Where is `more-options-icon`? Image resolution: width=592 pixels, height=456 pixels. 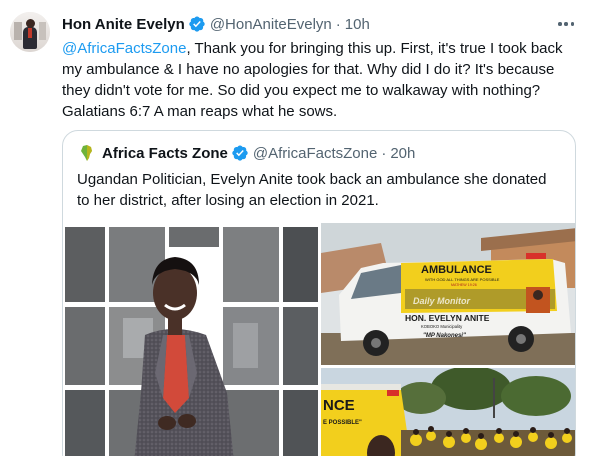 more-options-icon is located at coordinates (566, 24).